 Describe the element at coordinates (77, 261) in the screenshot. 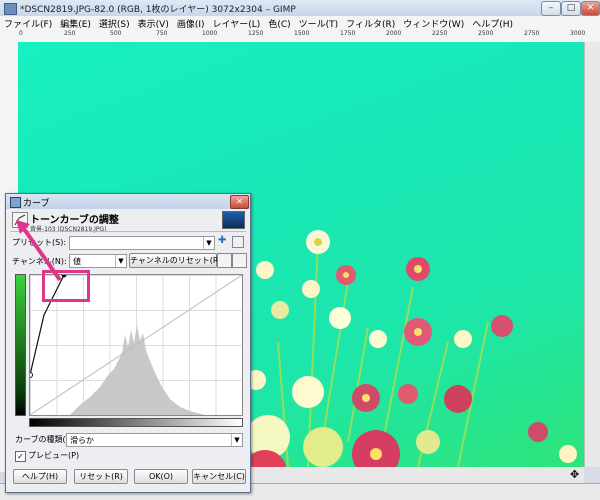

I see `channel-value: 値` at that location.